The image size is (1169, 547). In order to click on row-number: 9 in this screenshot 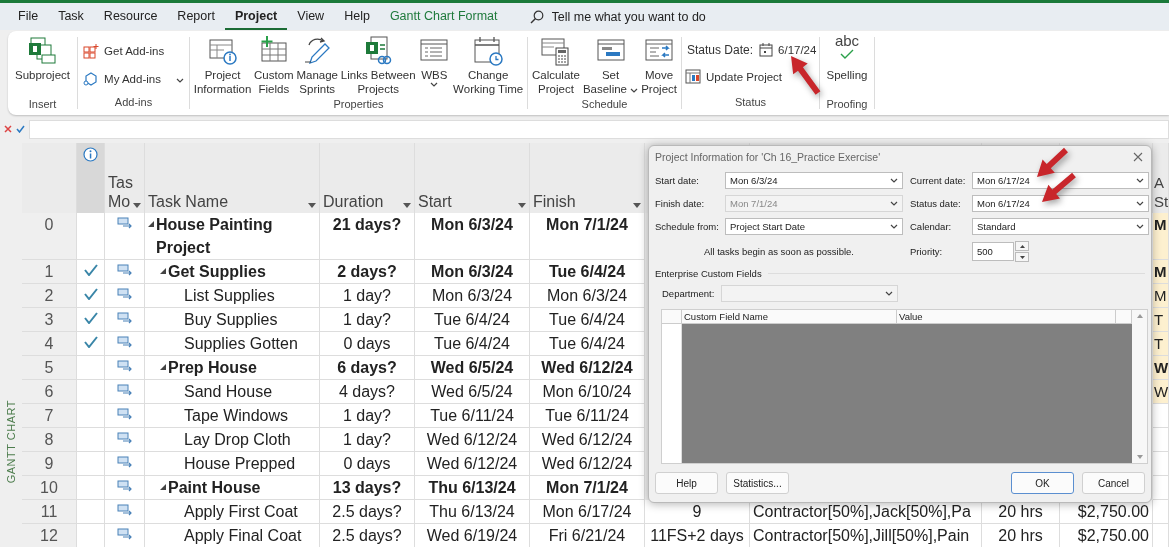, I will do `click(49, 464)`.